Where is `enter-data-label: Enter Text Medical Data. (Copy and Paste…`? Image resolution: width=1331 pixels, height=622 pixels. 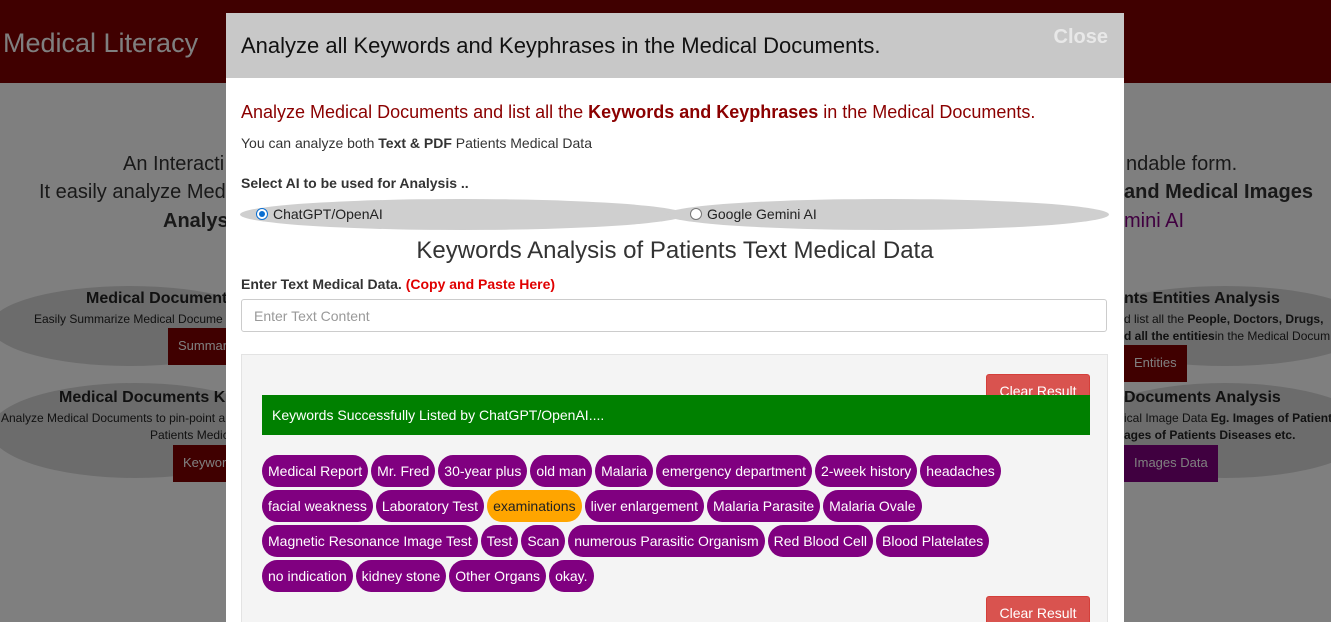
enter-data-label: Enter Text Medical Data. (Copy and Paste… is located at coordinates (398, 284).